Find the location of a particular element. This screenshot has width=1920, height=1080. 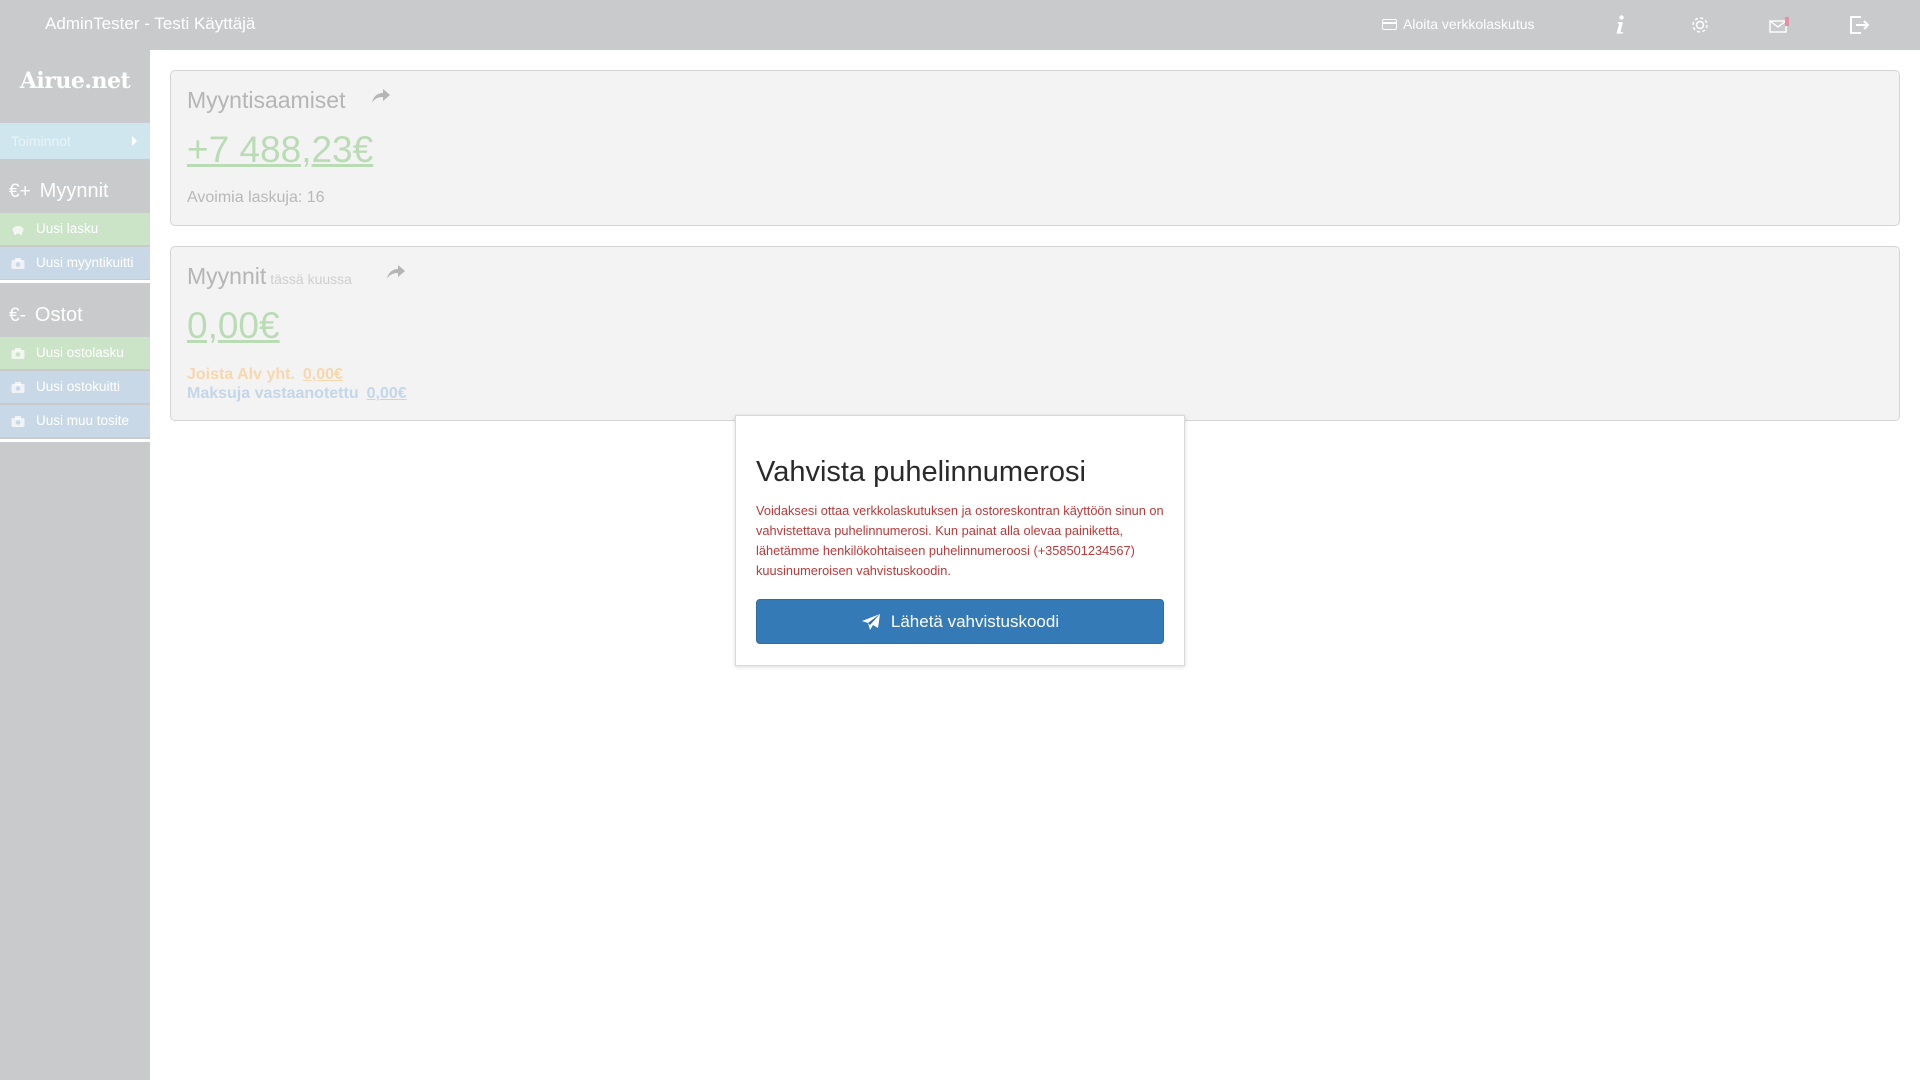

sidebar-item-new-purchase-invoice: Uusi ostolasku is located at coordinates (75, 353).